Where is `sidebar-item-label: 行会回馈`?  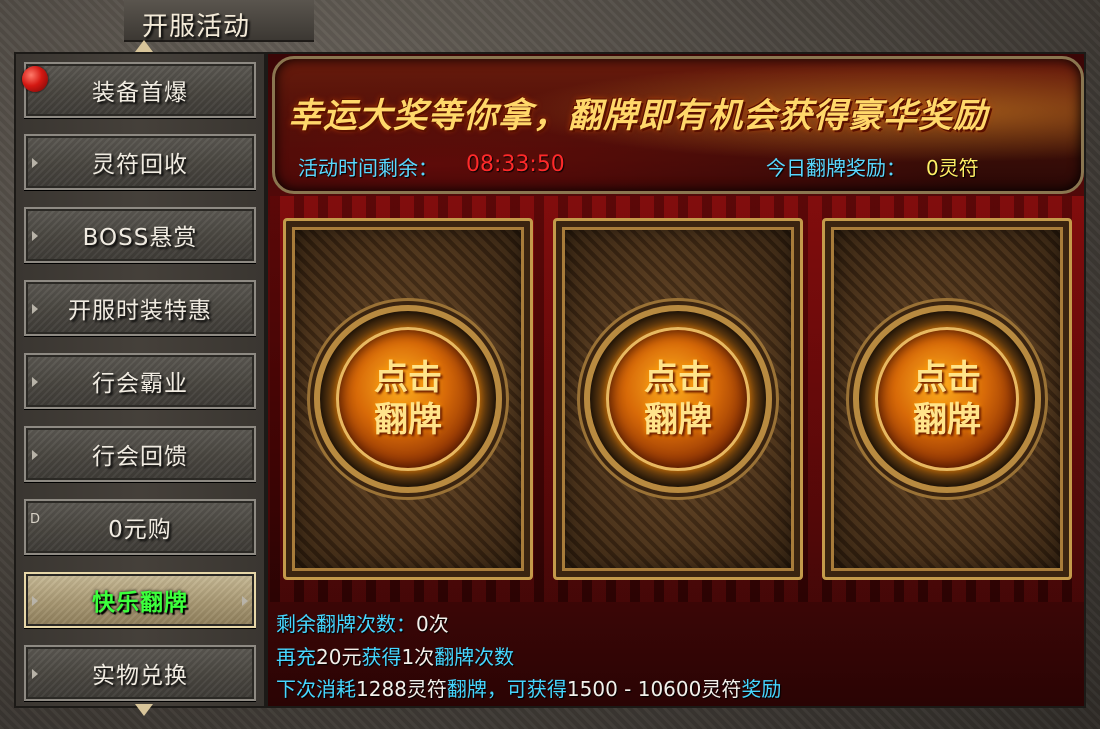 sidebar-item-label: 行会回馈 is located at coordinates (140, 457).